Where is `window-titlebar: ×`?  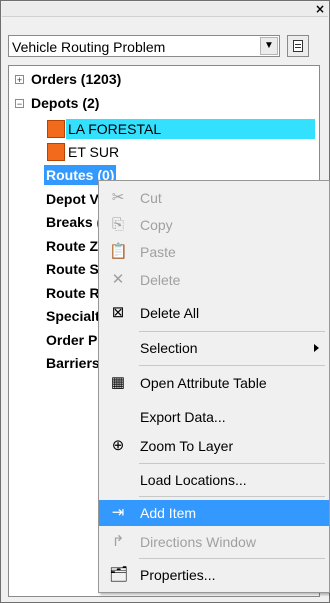
window-titlebar: × is located at coordinates (165, 9).